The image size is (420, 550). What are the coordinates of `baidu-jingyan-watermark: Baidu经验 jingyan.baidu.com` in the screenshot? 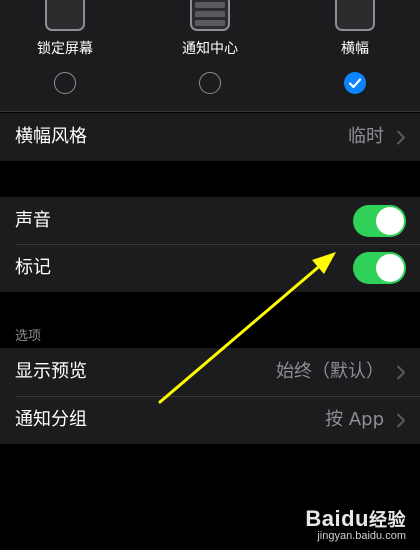 It's located at (355, 524).